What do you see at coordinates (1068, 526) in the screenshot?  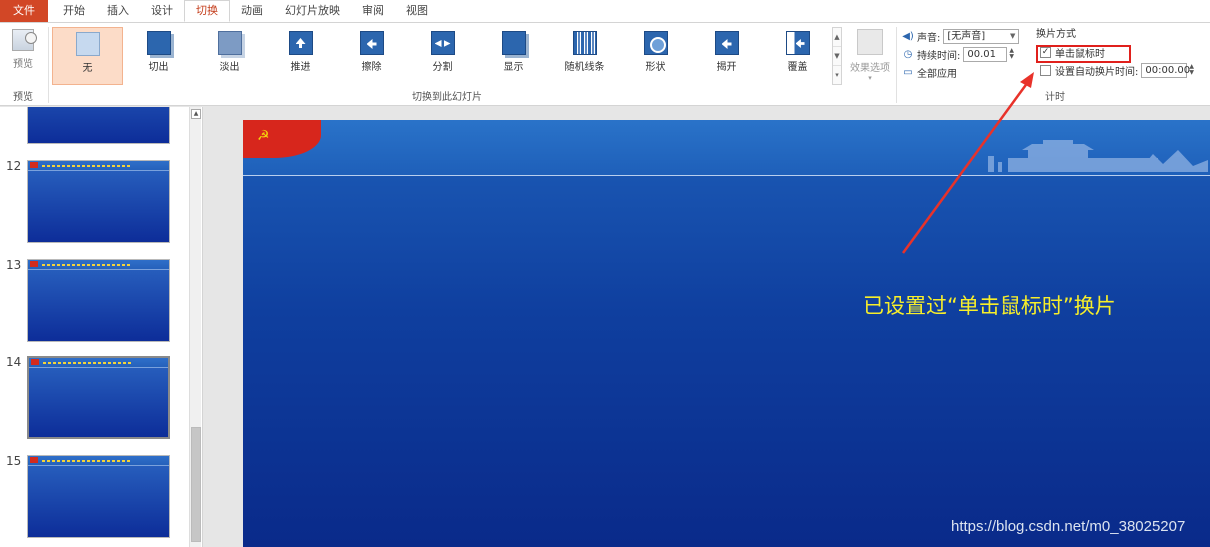 I see `watermark-text: https://blog.csdn.net/m0_38025207` at bounding box center [1068, 526].